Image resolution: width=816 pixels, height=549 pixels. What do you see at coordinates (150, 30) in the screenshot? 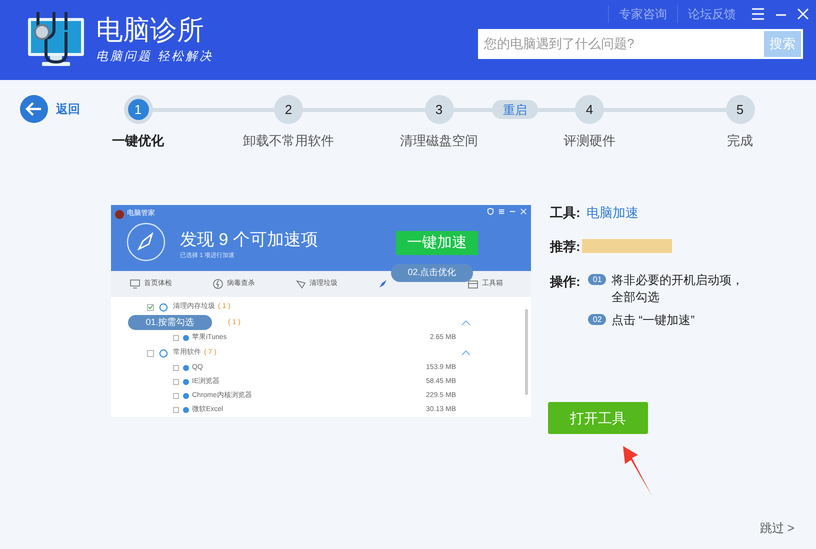
I see `app-title: 电脑诊所` at bounding box center [150, 30].